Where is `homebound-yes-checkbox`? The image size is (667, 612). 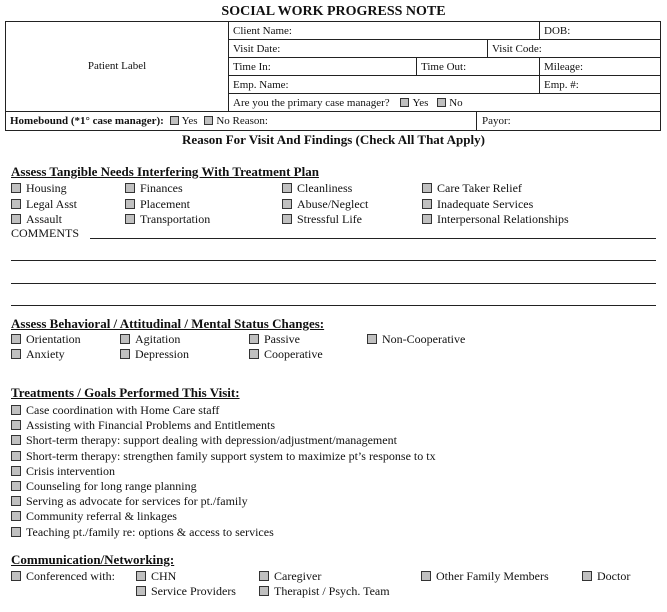 homebound-yes-checkbox is located at coordinates (174, 120).